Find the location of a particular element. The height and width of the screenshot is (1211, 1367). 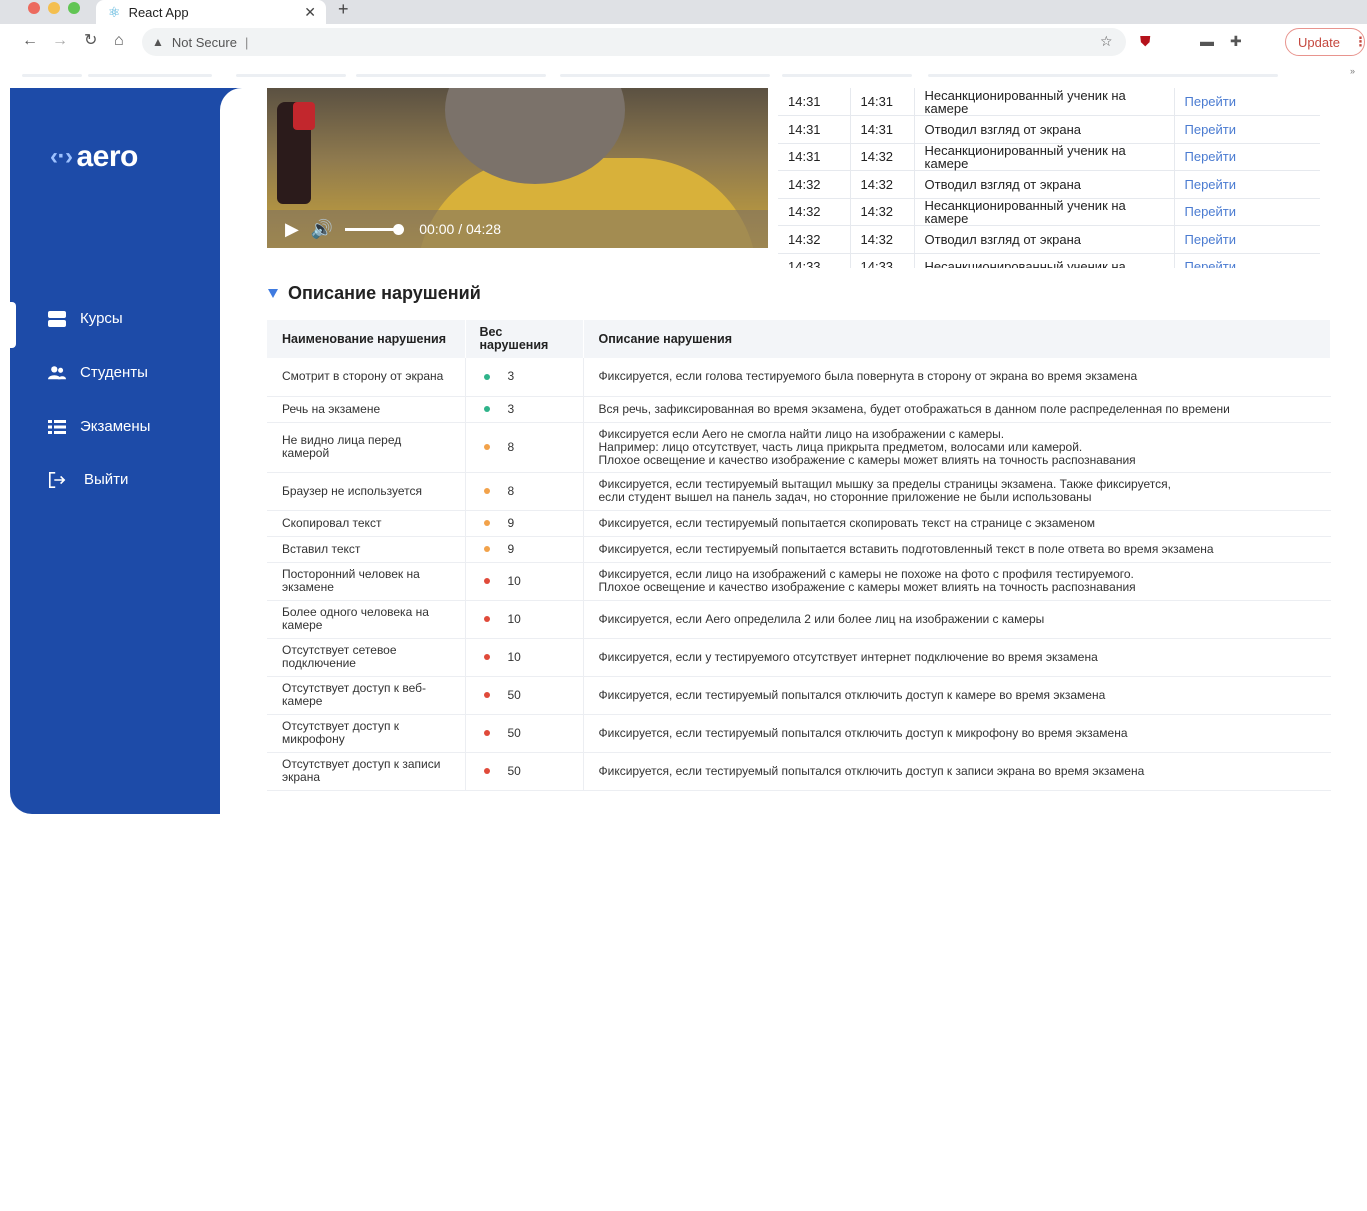

browser-tab-bar: ⚛ React App ✕ + is located at coordinates (683, 12).